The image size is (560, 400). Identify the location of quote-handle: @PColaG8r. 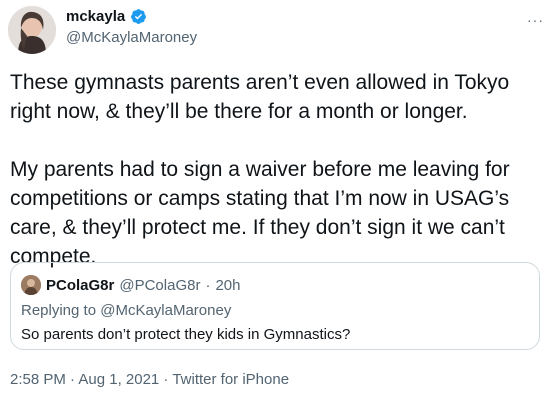
(159, 285).